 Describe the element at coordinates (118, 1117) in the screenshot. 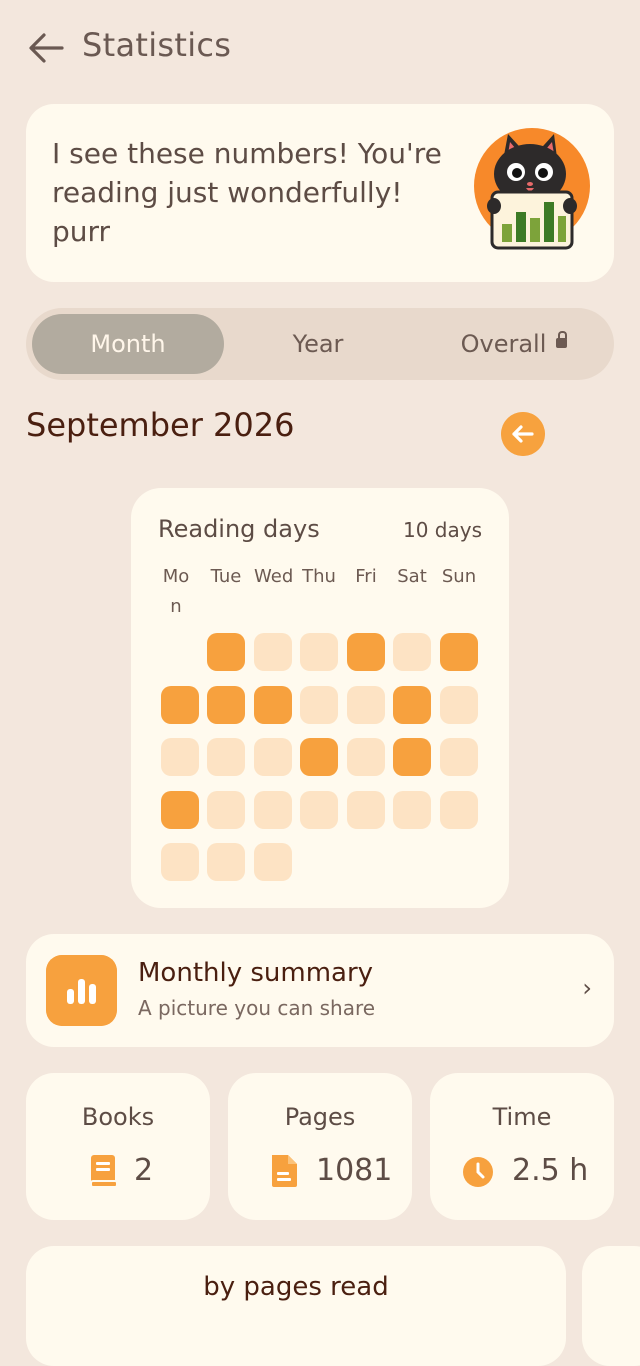

I see `books-label: Books` at that location.